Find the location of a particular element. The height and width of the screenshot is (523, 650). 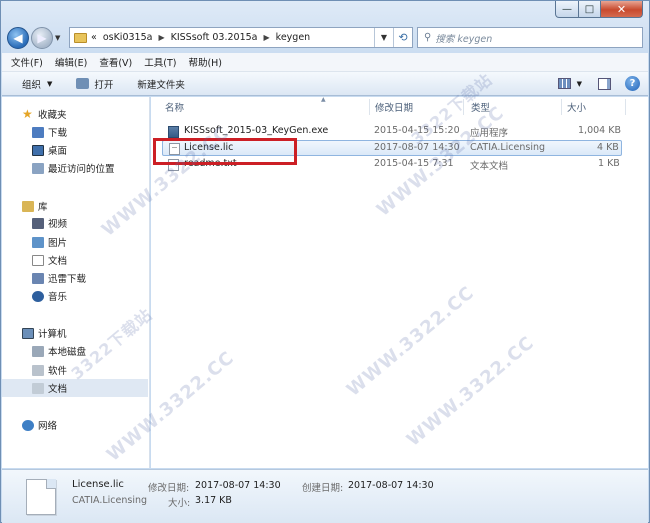

download-folder-icon is located at coordinates (38, 132).